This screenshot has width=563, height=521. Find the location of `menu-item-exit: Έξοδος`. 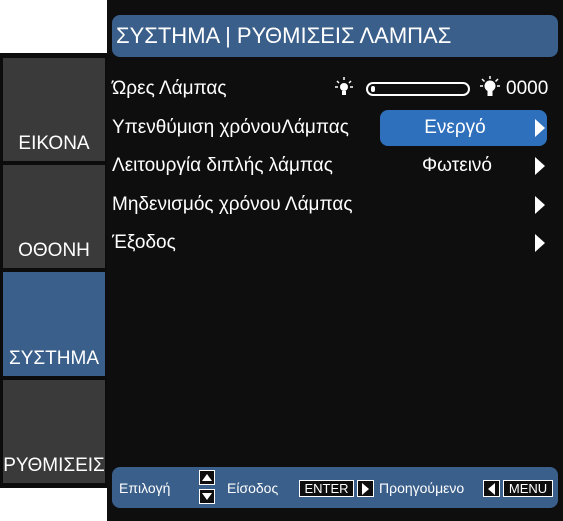

menu-item-exit: Έξοδος is located at coordinates (335, 243).